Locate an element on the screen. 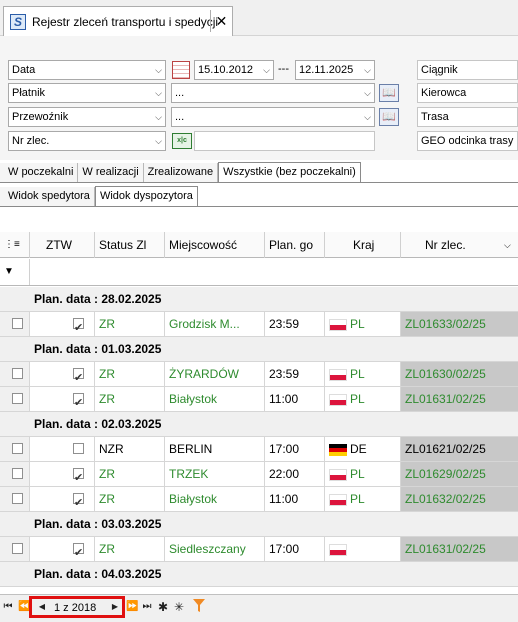  column-header-status: Status Zl is located at coordinates (130, 245).